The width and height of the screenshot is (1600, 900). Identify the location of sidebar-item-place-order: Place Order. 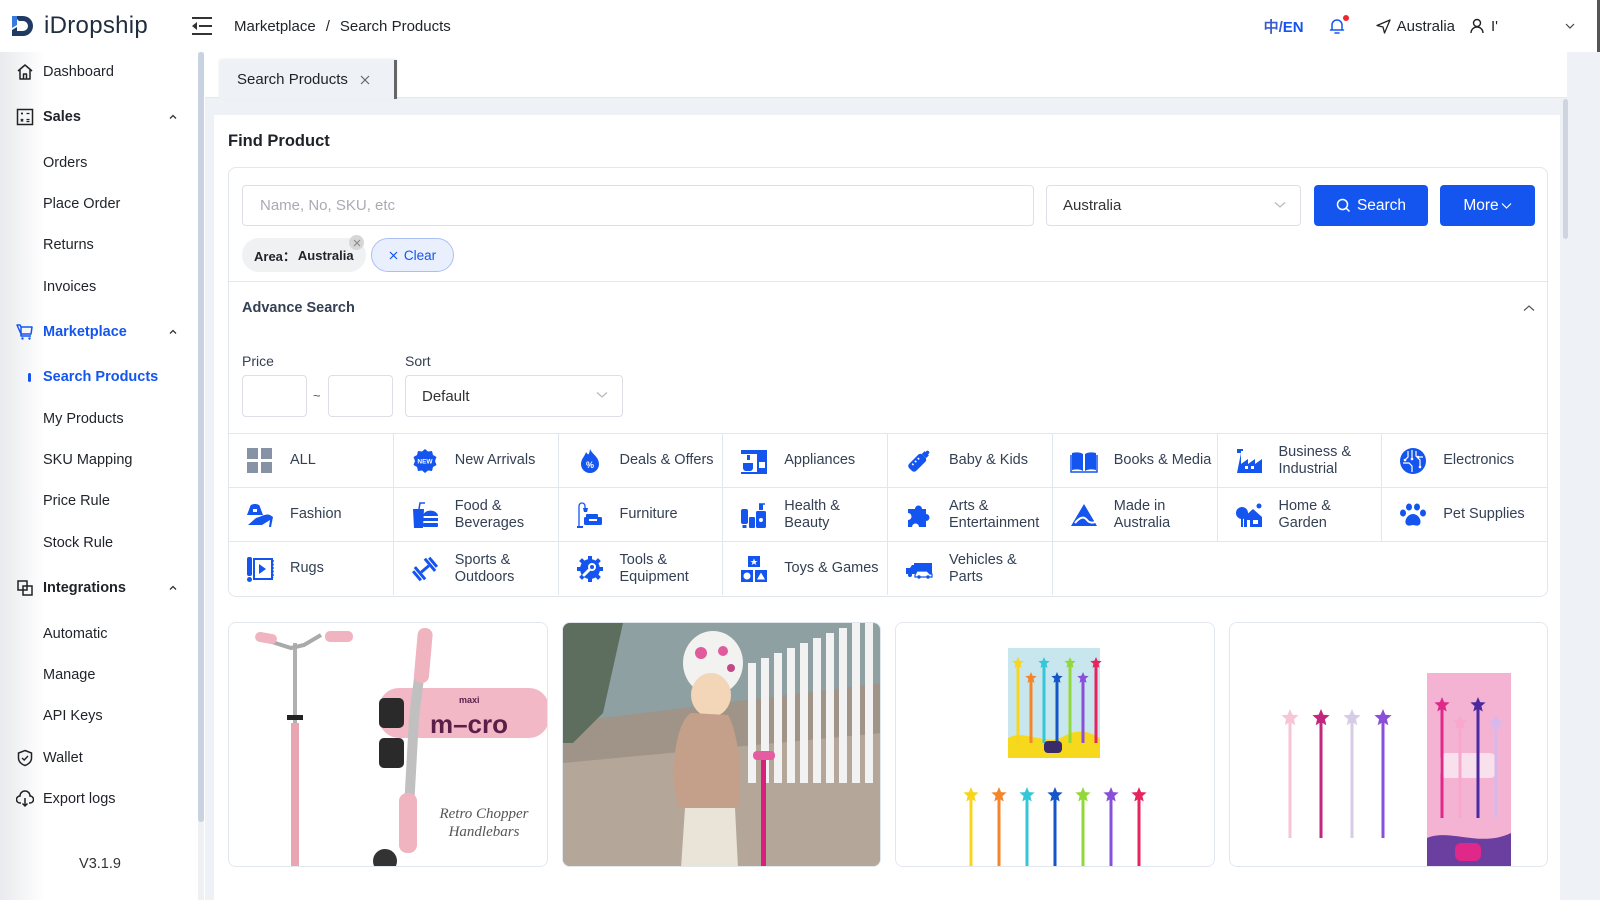
(97, 204).